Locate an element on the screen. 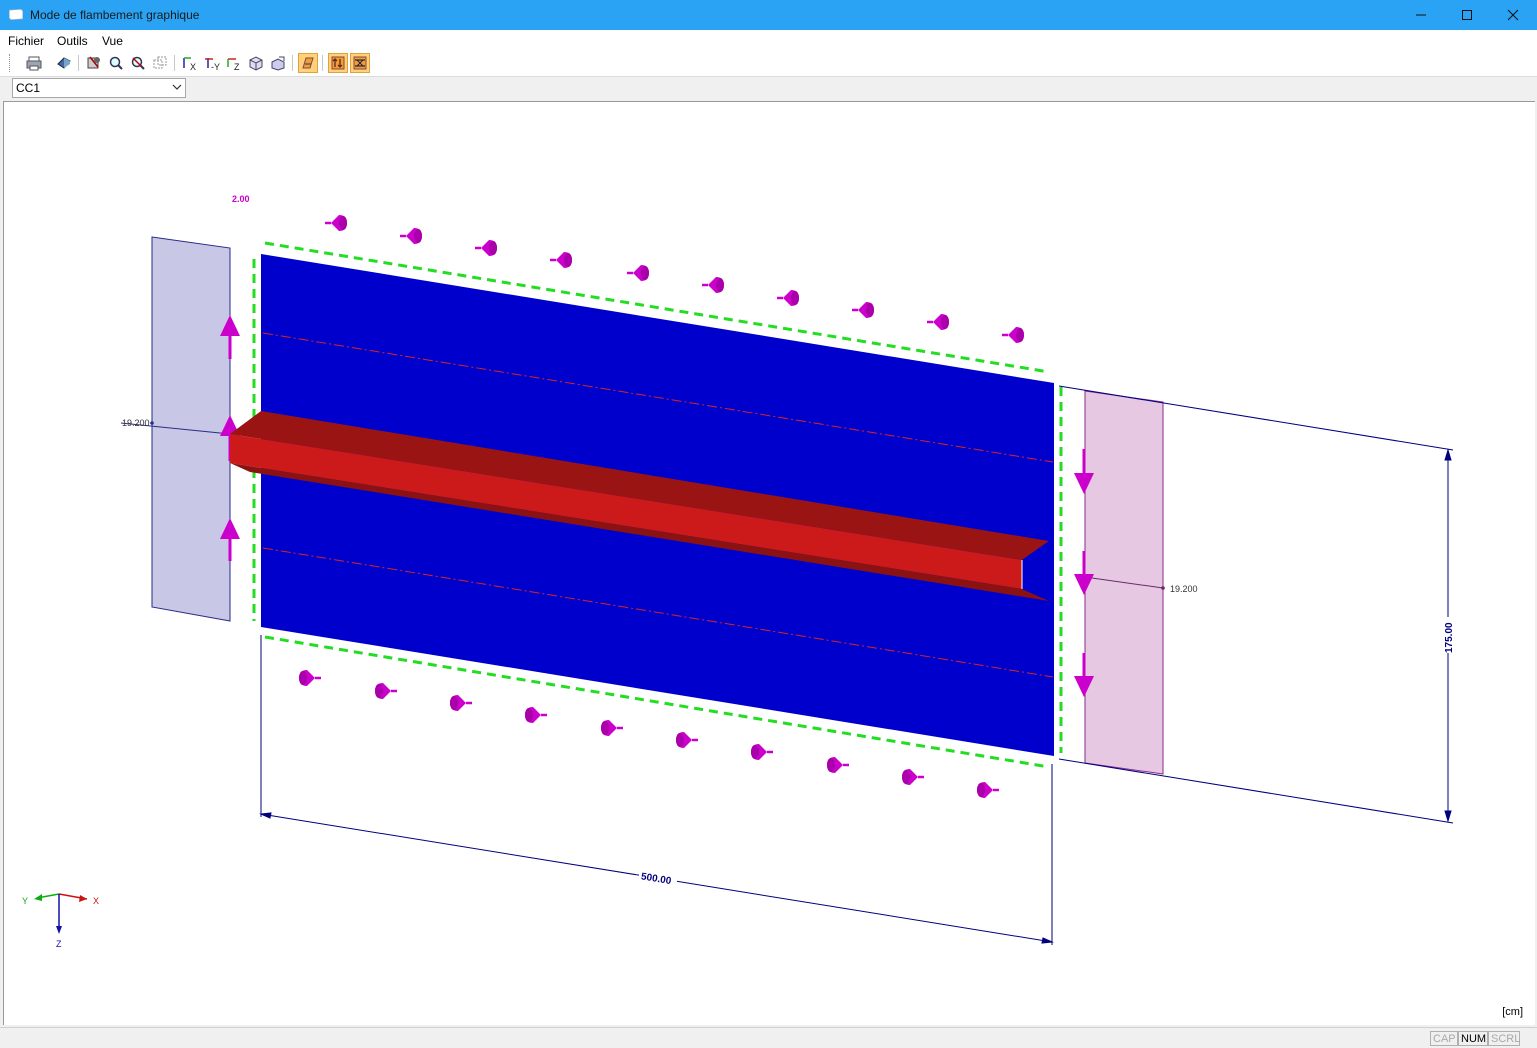 The width and height of the screenshot is (1537, 1048). toolbar-grip is located at coordinates (10, 63).